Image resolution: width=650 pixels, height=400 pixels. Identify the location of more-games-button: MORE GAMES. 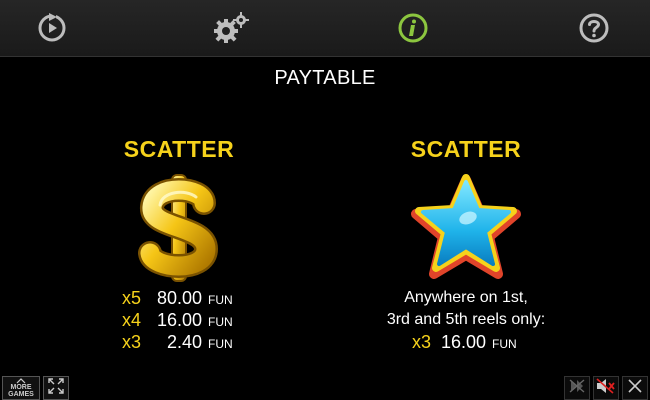
(21, 388).